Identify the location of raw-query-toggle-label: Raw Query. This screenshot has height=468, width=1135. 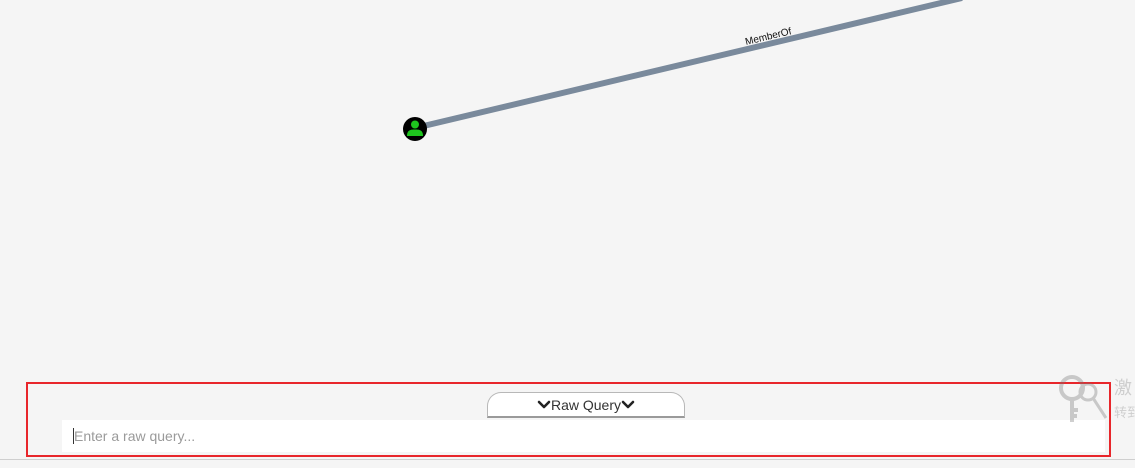
(586, 404).